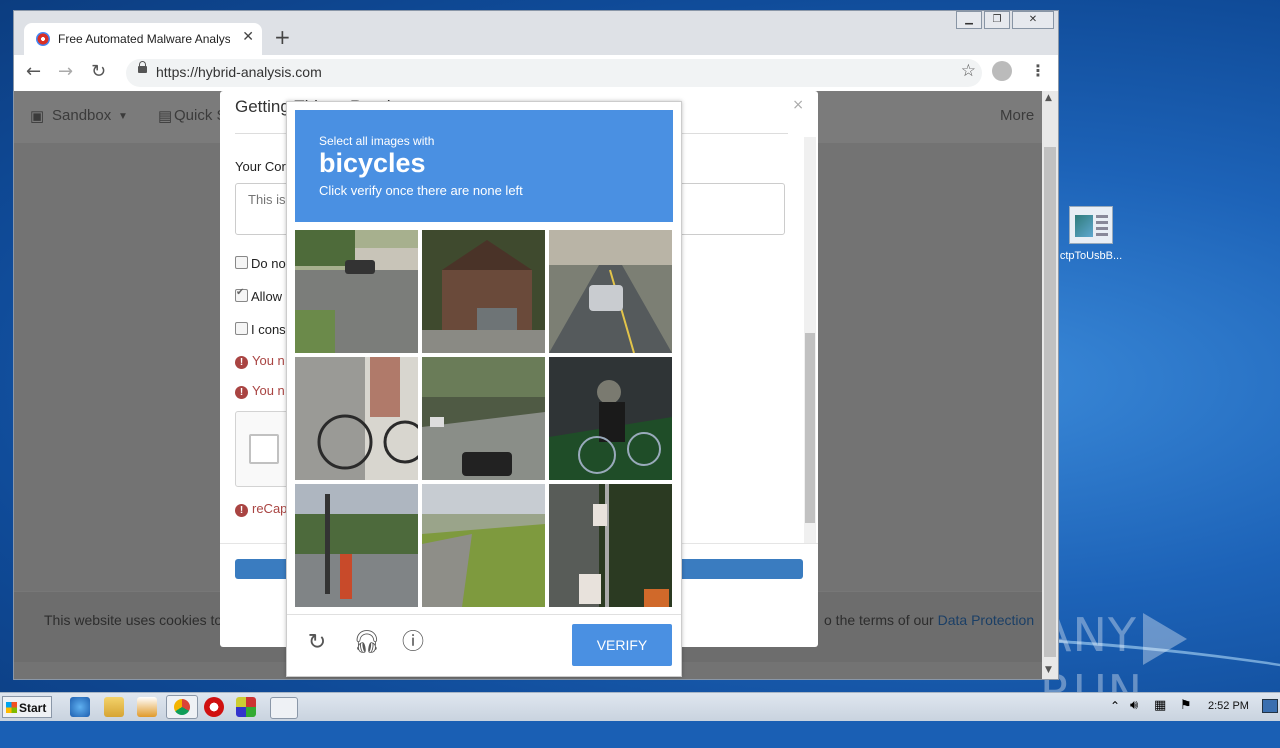 This screenshot has height=748, width=1280. Describe the element at coordinates (367, 643) in the screenshot. I see `audio-icon: 🎧︎` at that location.